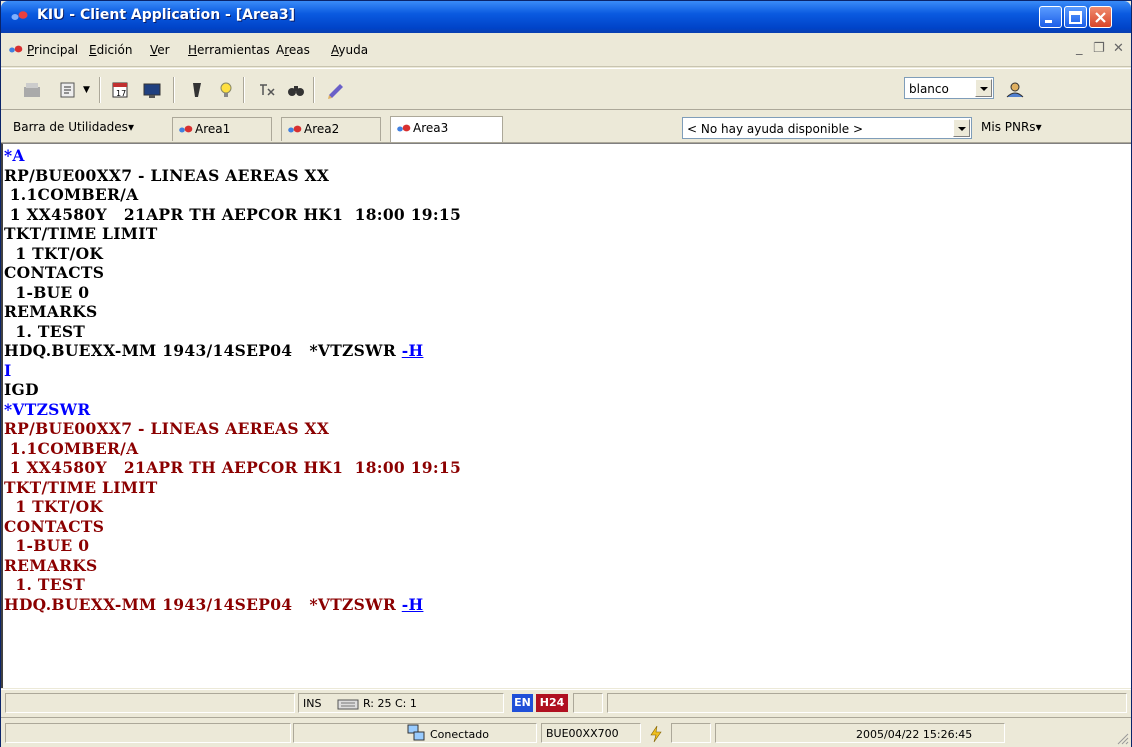  Describe the element at coordinates (1099, 48) in the screenshot. I see `mdi-restore-button: ❐` at that location.